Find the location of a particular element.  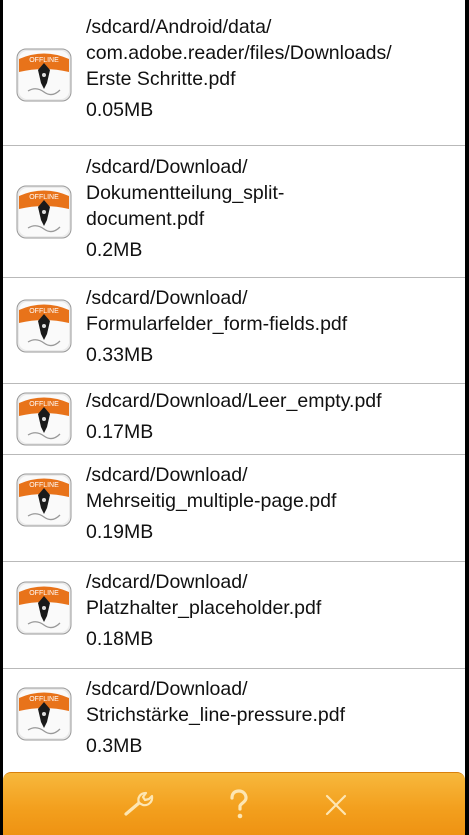

settings-wrench-icon is located at coordinates (139, 805).